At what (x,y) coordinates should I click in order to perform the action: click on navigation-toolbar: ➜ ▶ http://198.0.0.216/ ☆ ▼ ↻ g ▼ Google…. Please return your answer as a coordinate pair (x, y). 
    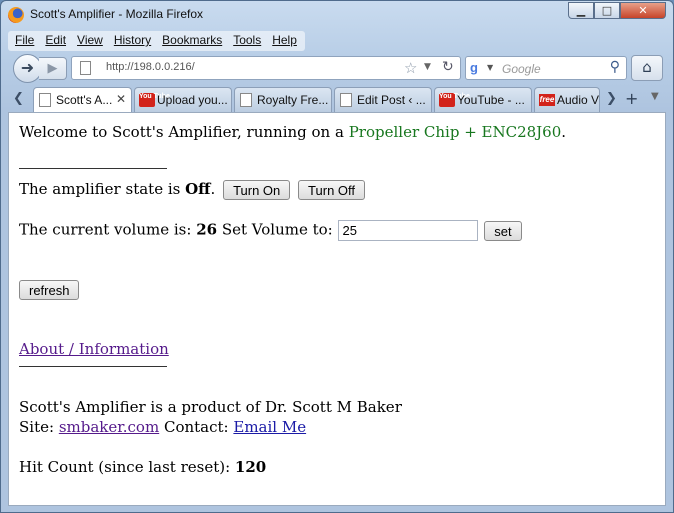
    Looking at the image, I should click on (337, 68).